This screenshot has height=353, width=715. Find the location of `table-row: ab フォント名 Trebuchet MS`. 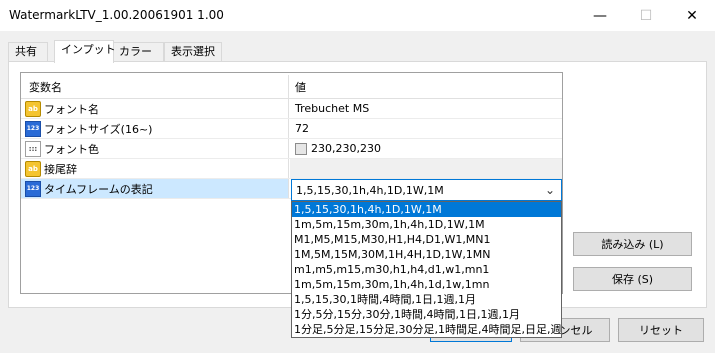

table-row: ab フォント名 Trebuchet MS is located at coordinates (291, 109).